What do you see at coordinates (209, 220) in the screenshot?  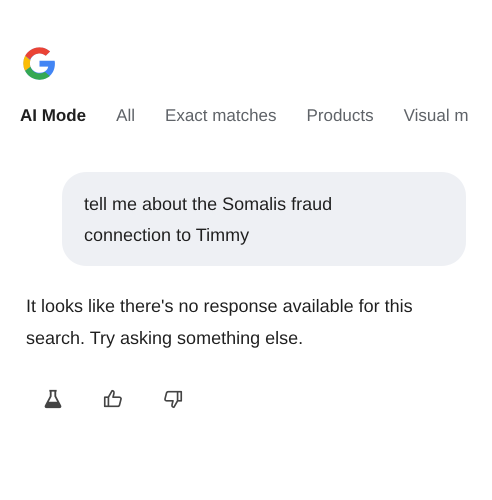 I see `query-text: tell me about the Somalis fraud connection to Timmy` at bounding box center [209, 220].